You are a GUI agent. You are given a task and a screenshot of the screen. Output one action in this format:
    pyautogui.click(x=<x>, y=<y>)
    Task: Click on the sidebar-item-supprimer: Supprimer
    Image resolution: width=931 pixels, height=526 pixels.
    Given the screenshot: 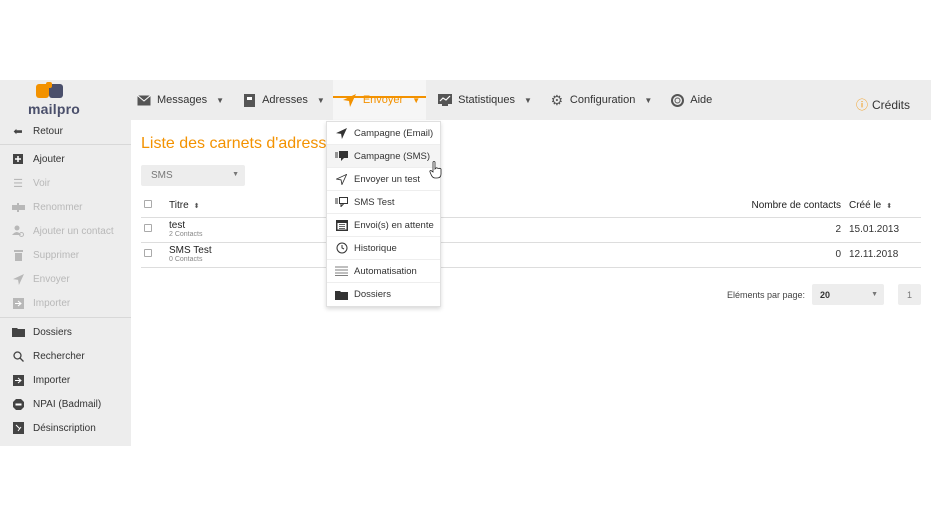 What is the action you would take?
    pyautogui.click(x=65, y=255)
    